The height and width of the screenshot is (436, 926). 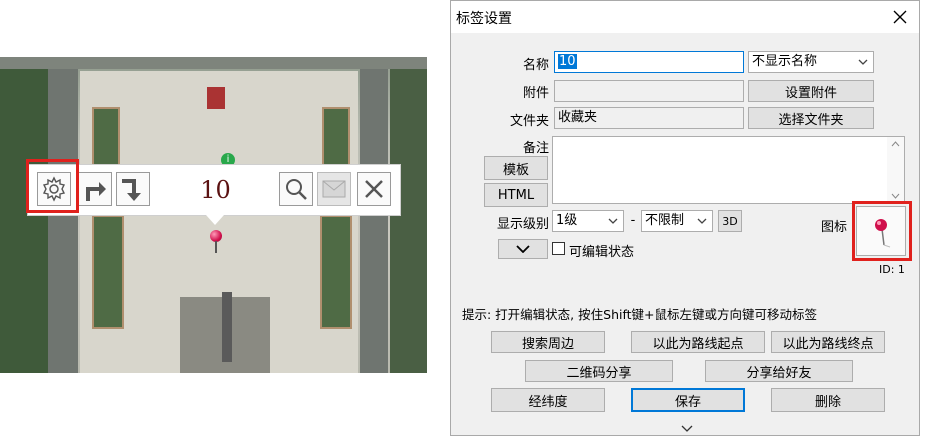 I want to click on editable-label: 可编辑状态, so click(x=602, y=252).